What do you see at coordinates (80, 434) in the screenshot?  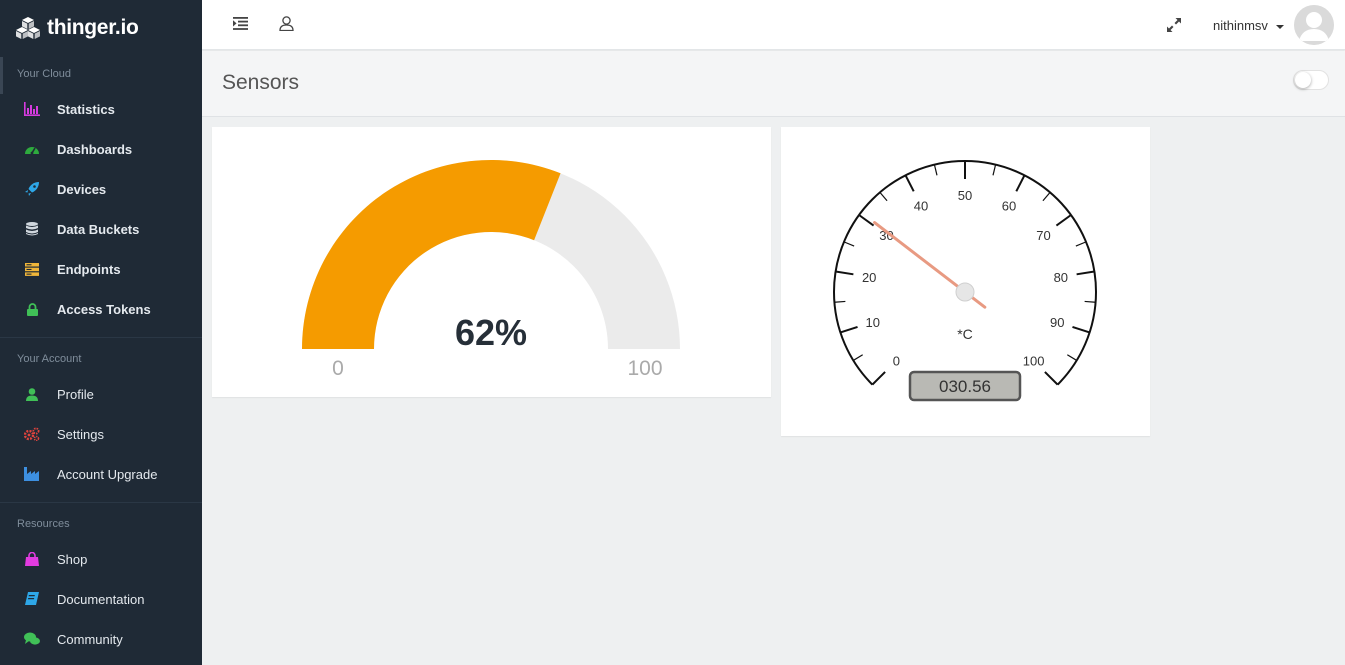 I see `sidebar-item-label: Settings` at bounding box center [80, 434].